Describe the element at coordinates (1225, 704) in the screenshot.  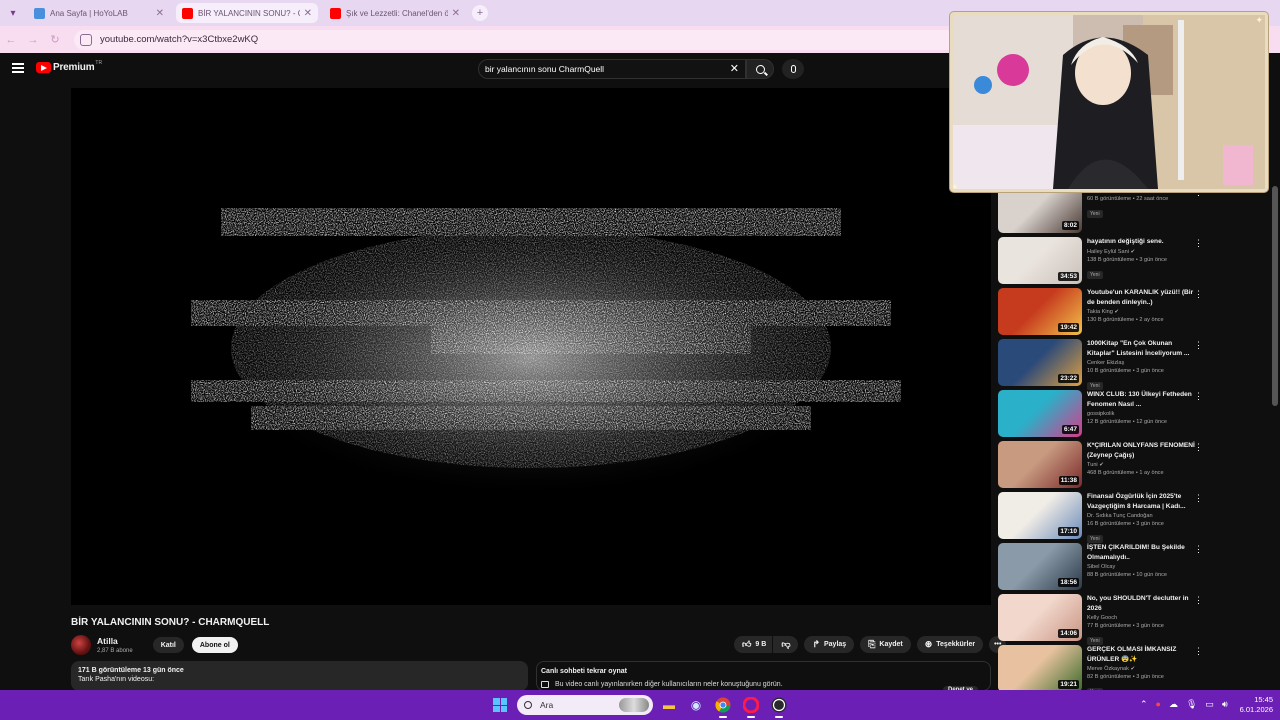
I see `speaker-icon: 🔊︎` at that location.